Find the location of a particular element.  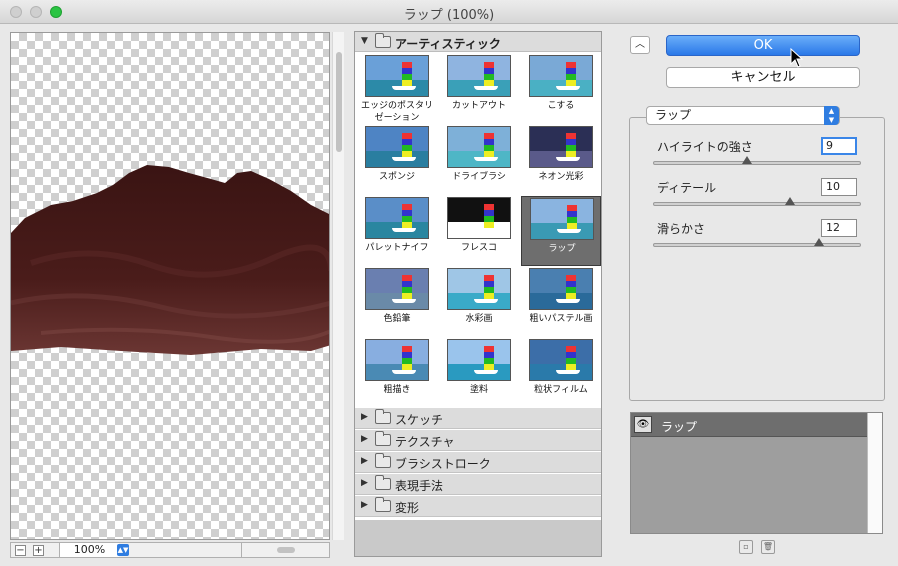

filter-thumb-label: ラップ is located at coordinates (562, 249).